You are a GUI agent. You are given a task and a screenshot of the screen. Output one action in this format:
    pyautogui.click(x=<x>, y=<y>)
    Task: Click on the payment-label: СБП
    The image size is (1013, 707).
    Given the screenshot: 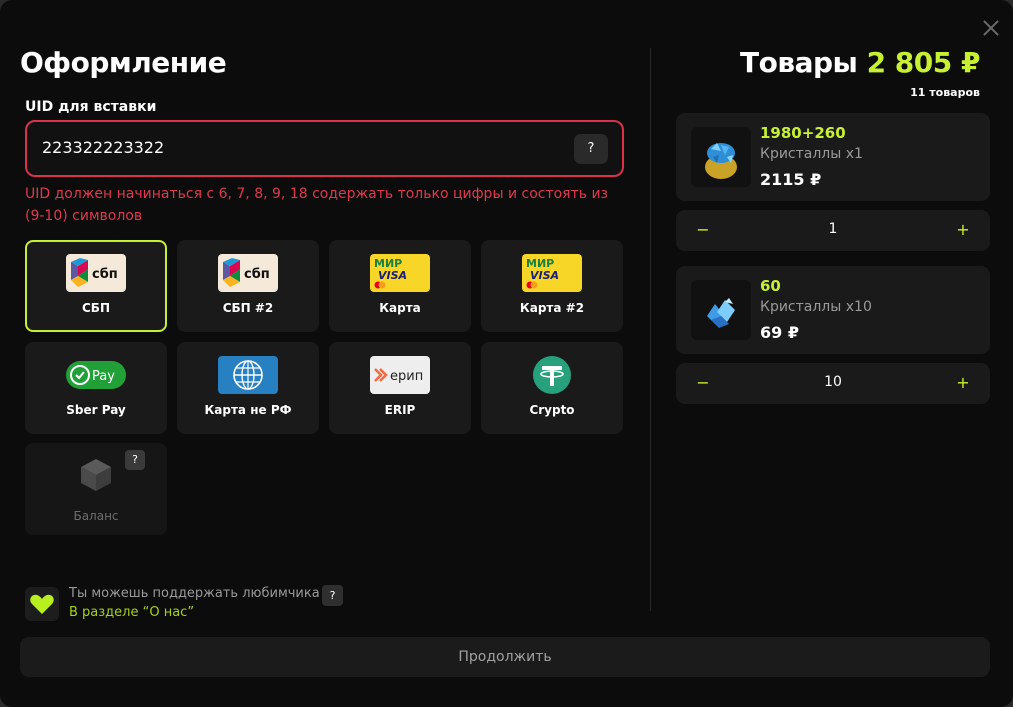 What is the action you would take?
    pyautogui.click(x=96, y=308)
    